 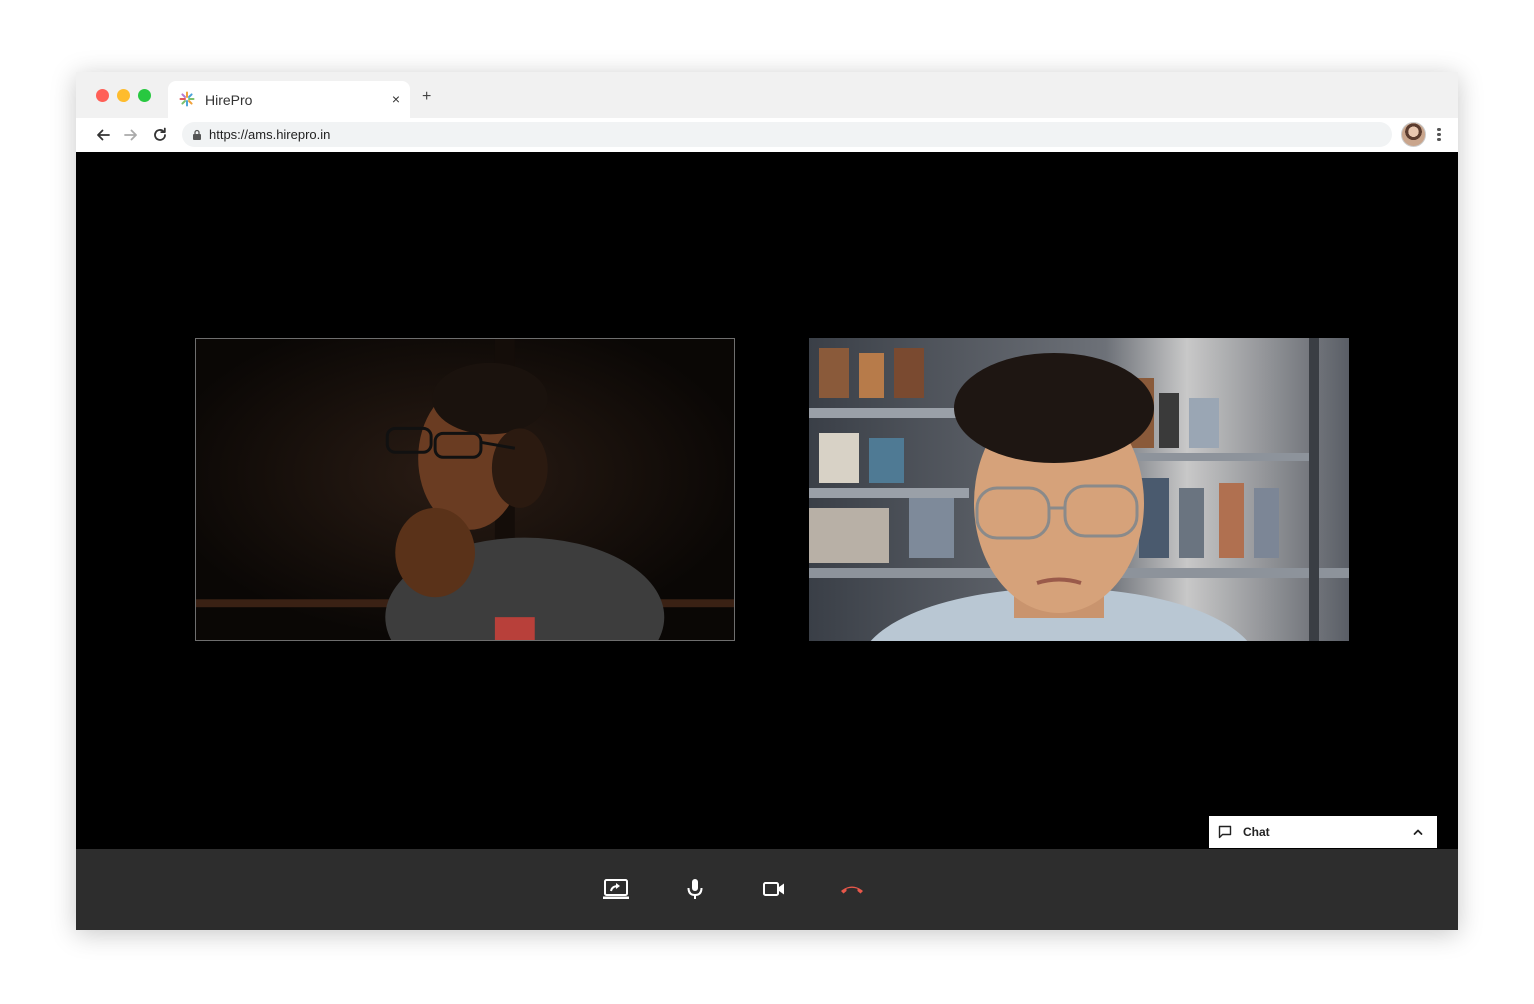 I want to click on more-vert-icon, so click(x=1439, y=135).